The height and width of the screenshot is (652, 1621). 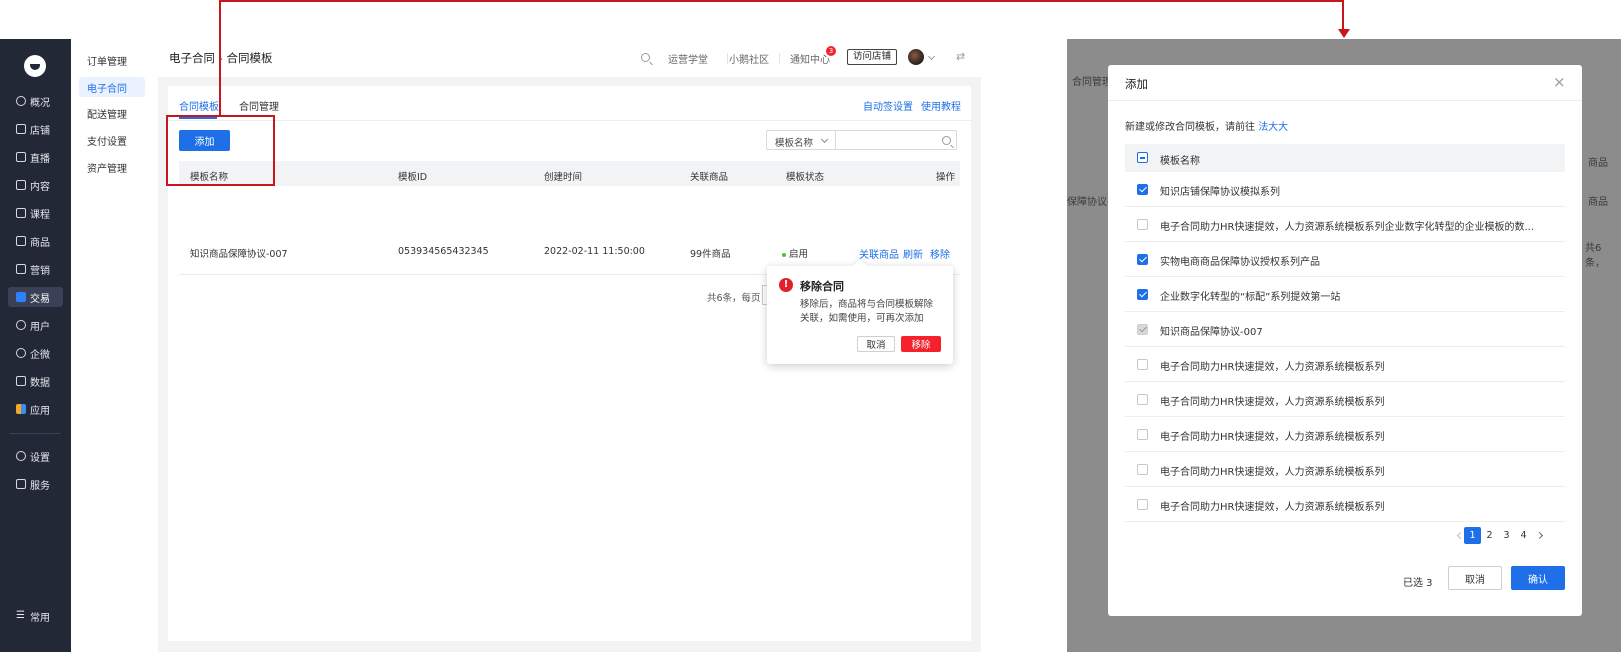 I want to click on prev-page-icon, so click(x=1460, y=535).